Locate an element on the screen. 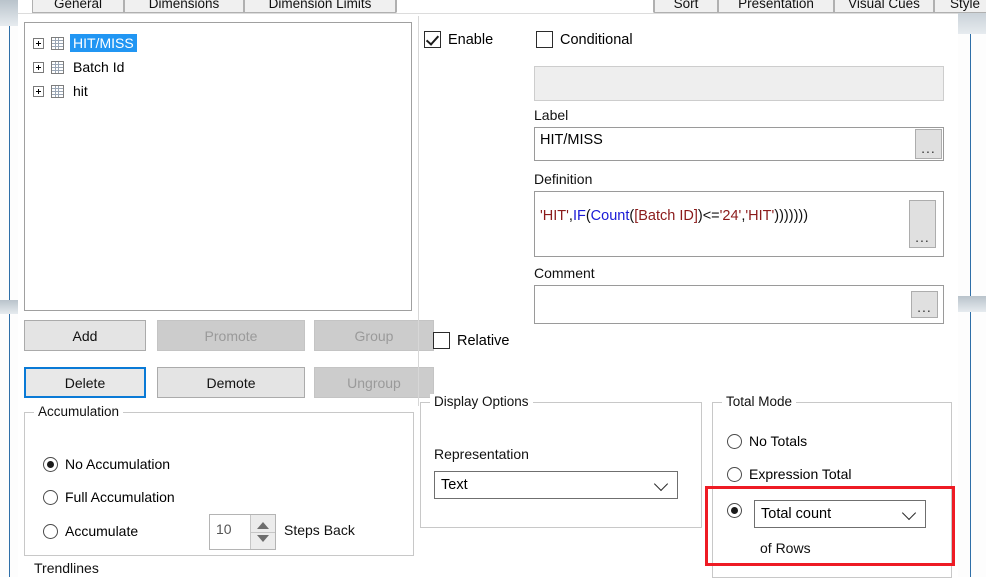  button-label: Ungroup is located at coordinates (374, 382).